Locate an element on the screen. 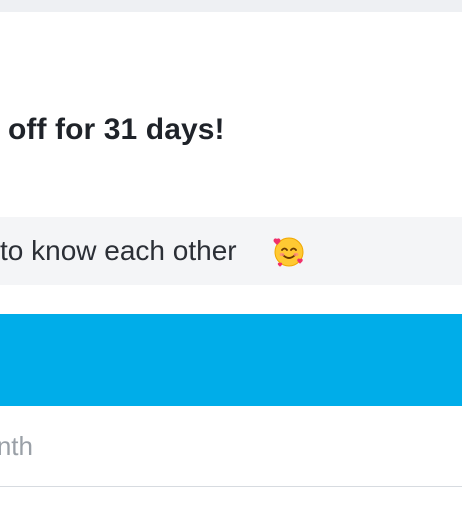 This screenshot has width=462, height=512. intro-banner: to know each other is located at coordinates (231, 251).